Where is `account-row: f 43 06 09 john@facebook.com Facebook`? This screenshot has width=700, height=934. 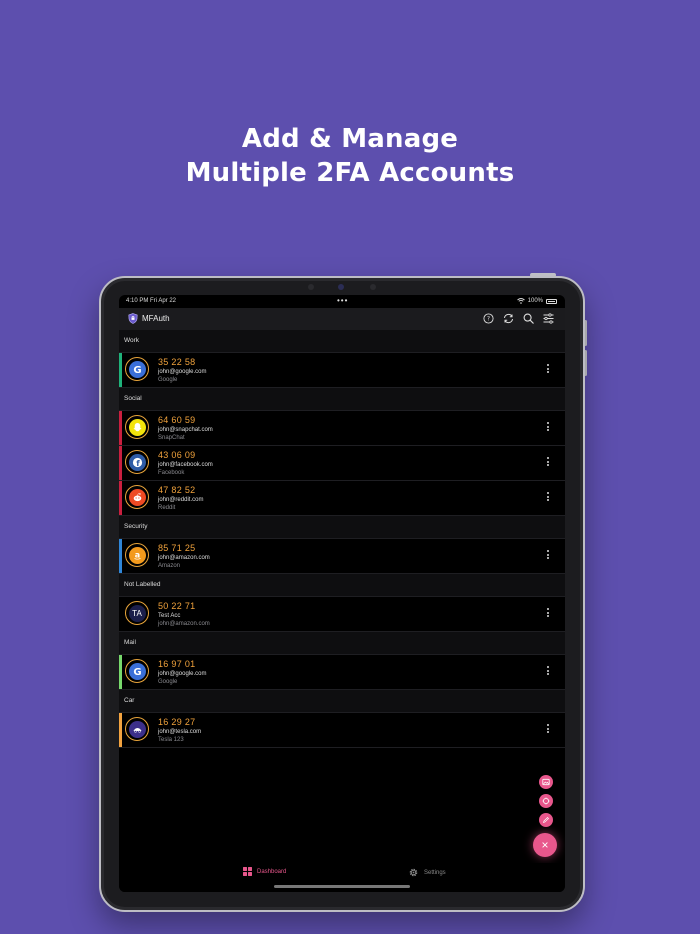
account-row: f 43 06 09 john@facebook.com Facebook is located at coordinates (342, 463).